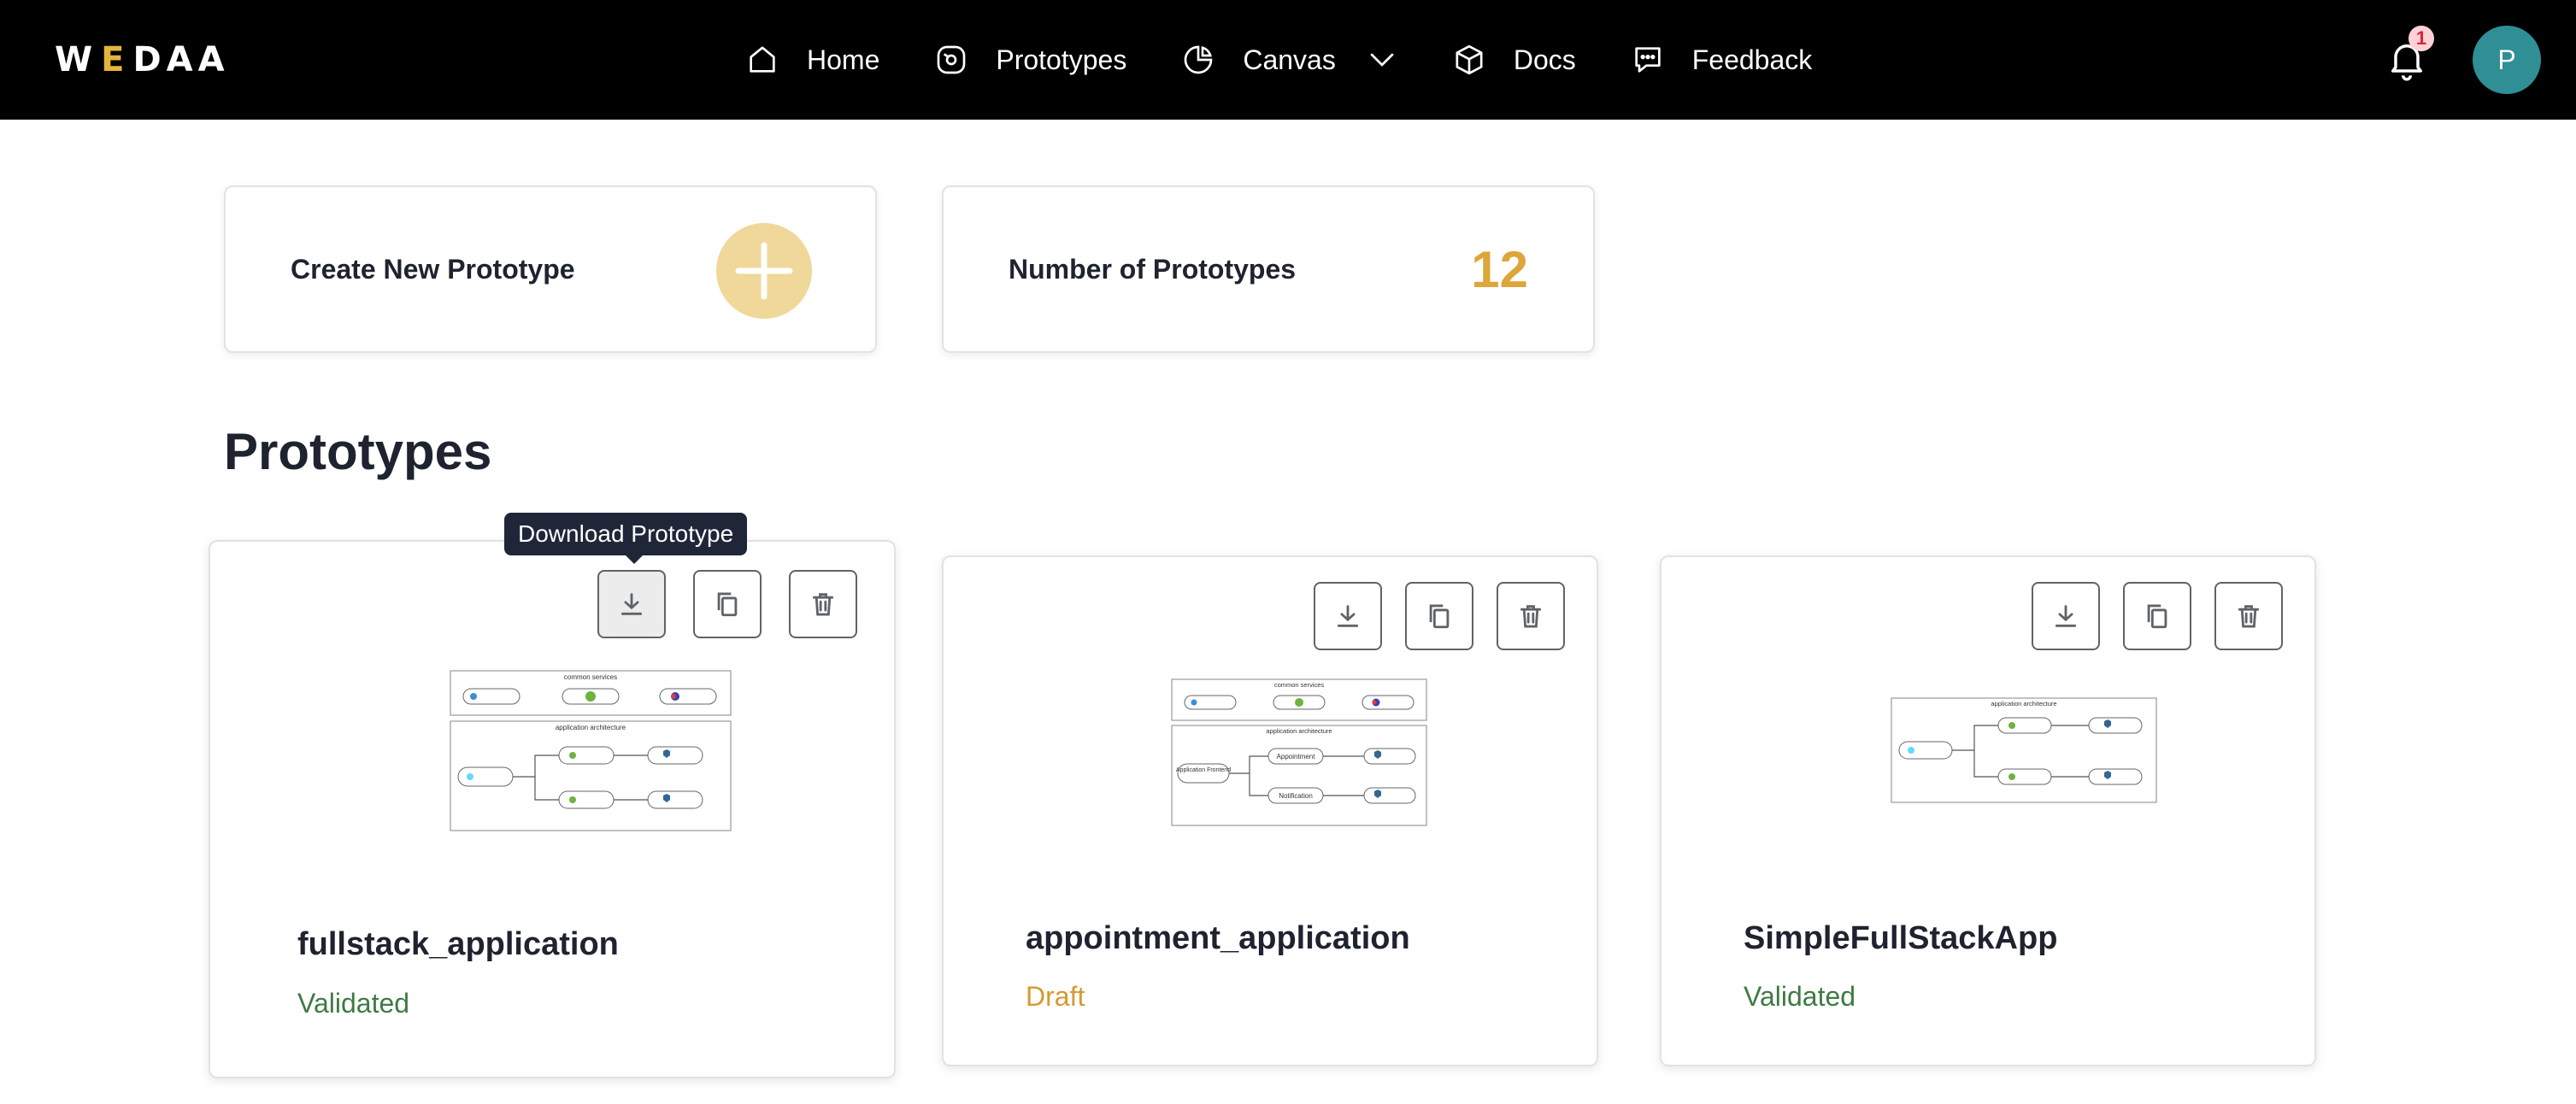 Image resolution: width=2576 pixels, height=1104 pixels. What do you see at coordinates (1199, 59) in the screenshot?
I see `canvas-icon` at bounding box center [1199, 59].